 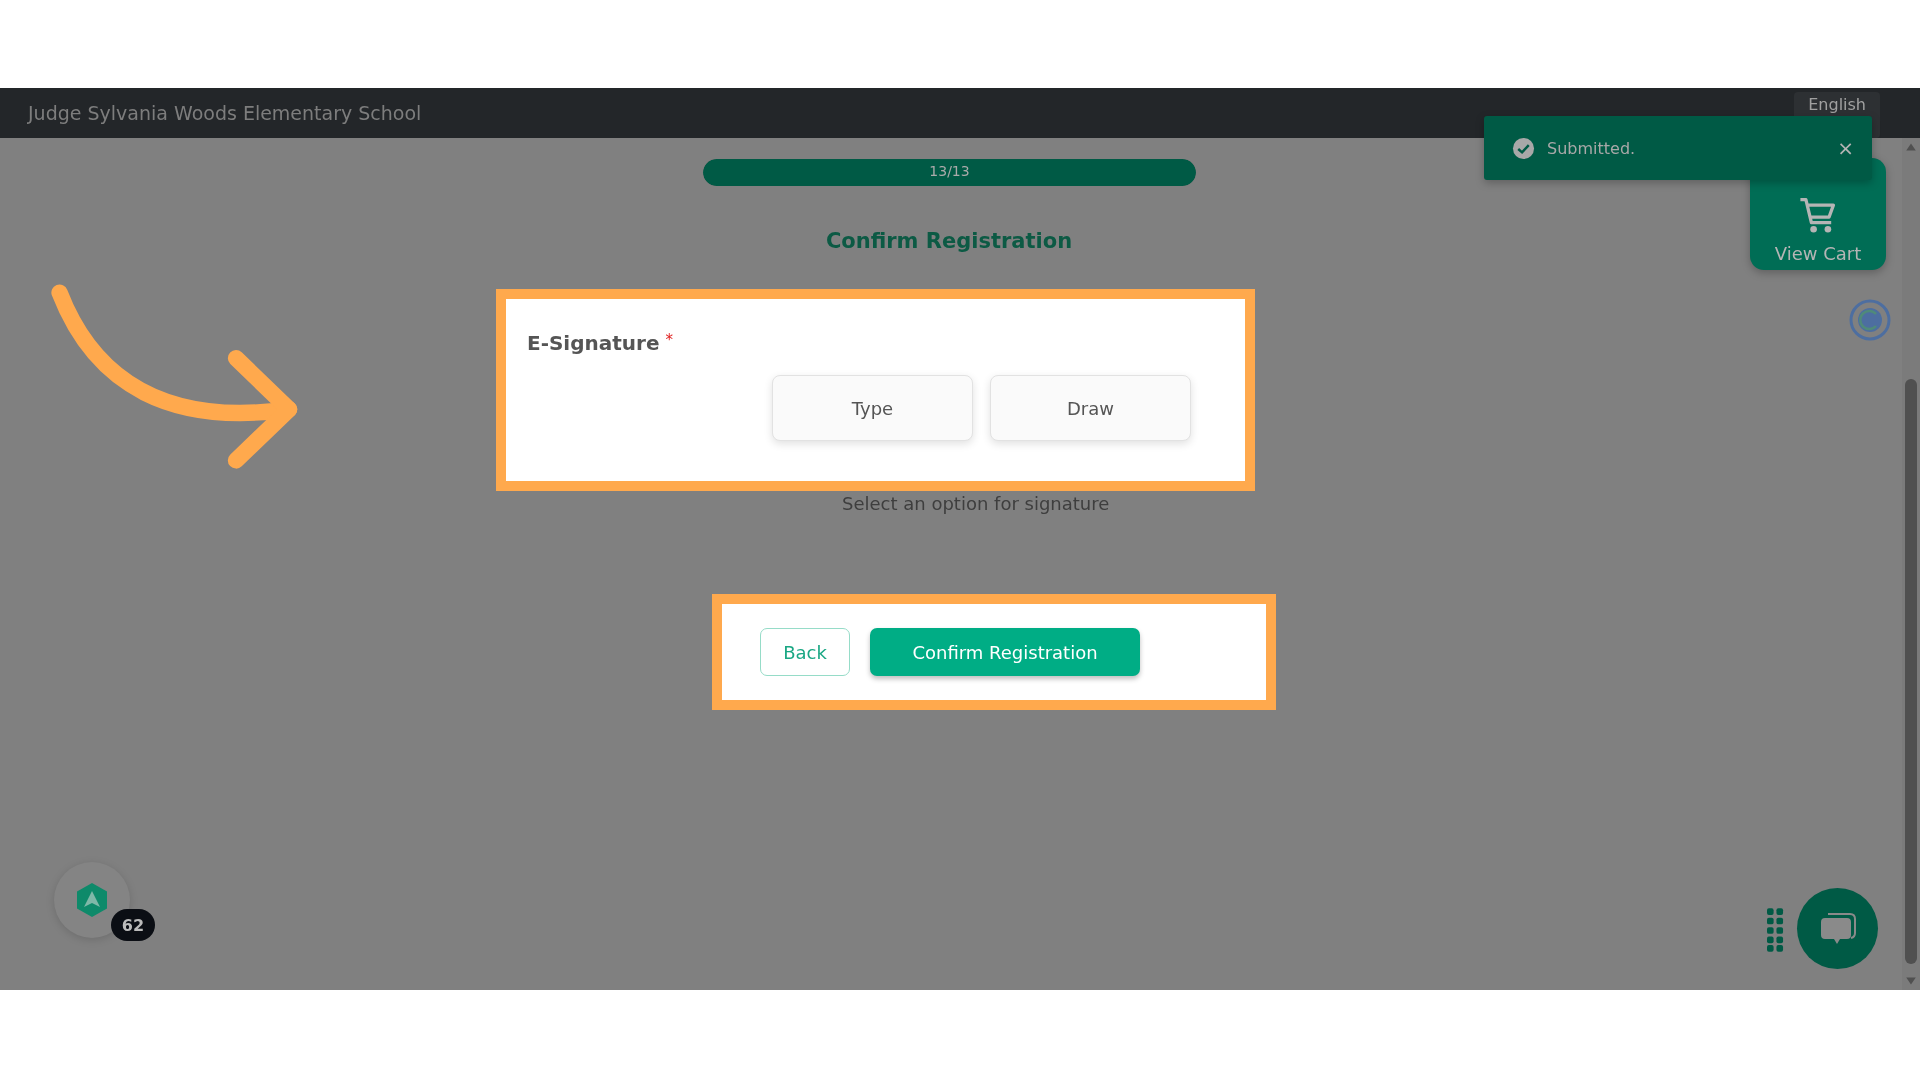 I want to click on count-badge: 62, so click(x=133, y=925).